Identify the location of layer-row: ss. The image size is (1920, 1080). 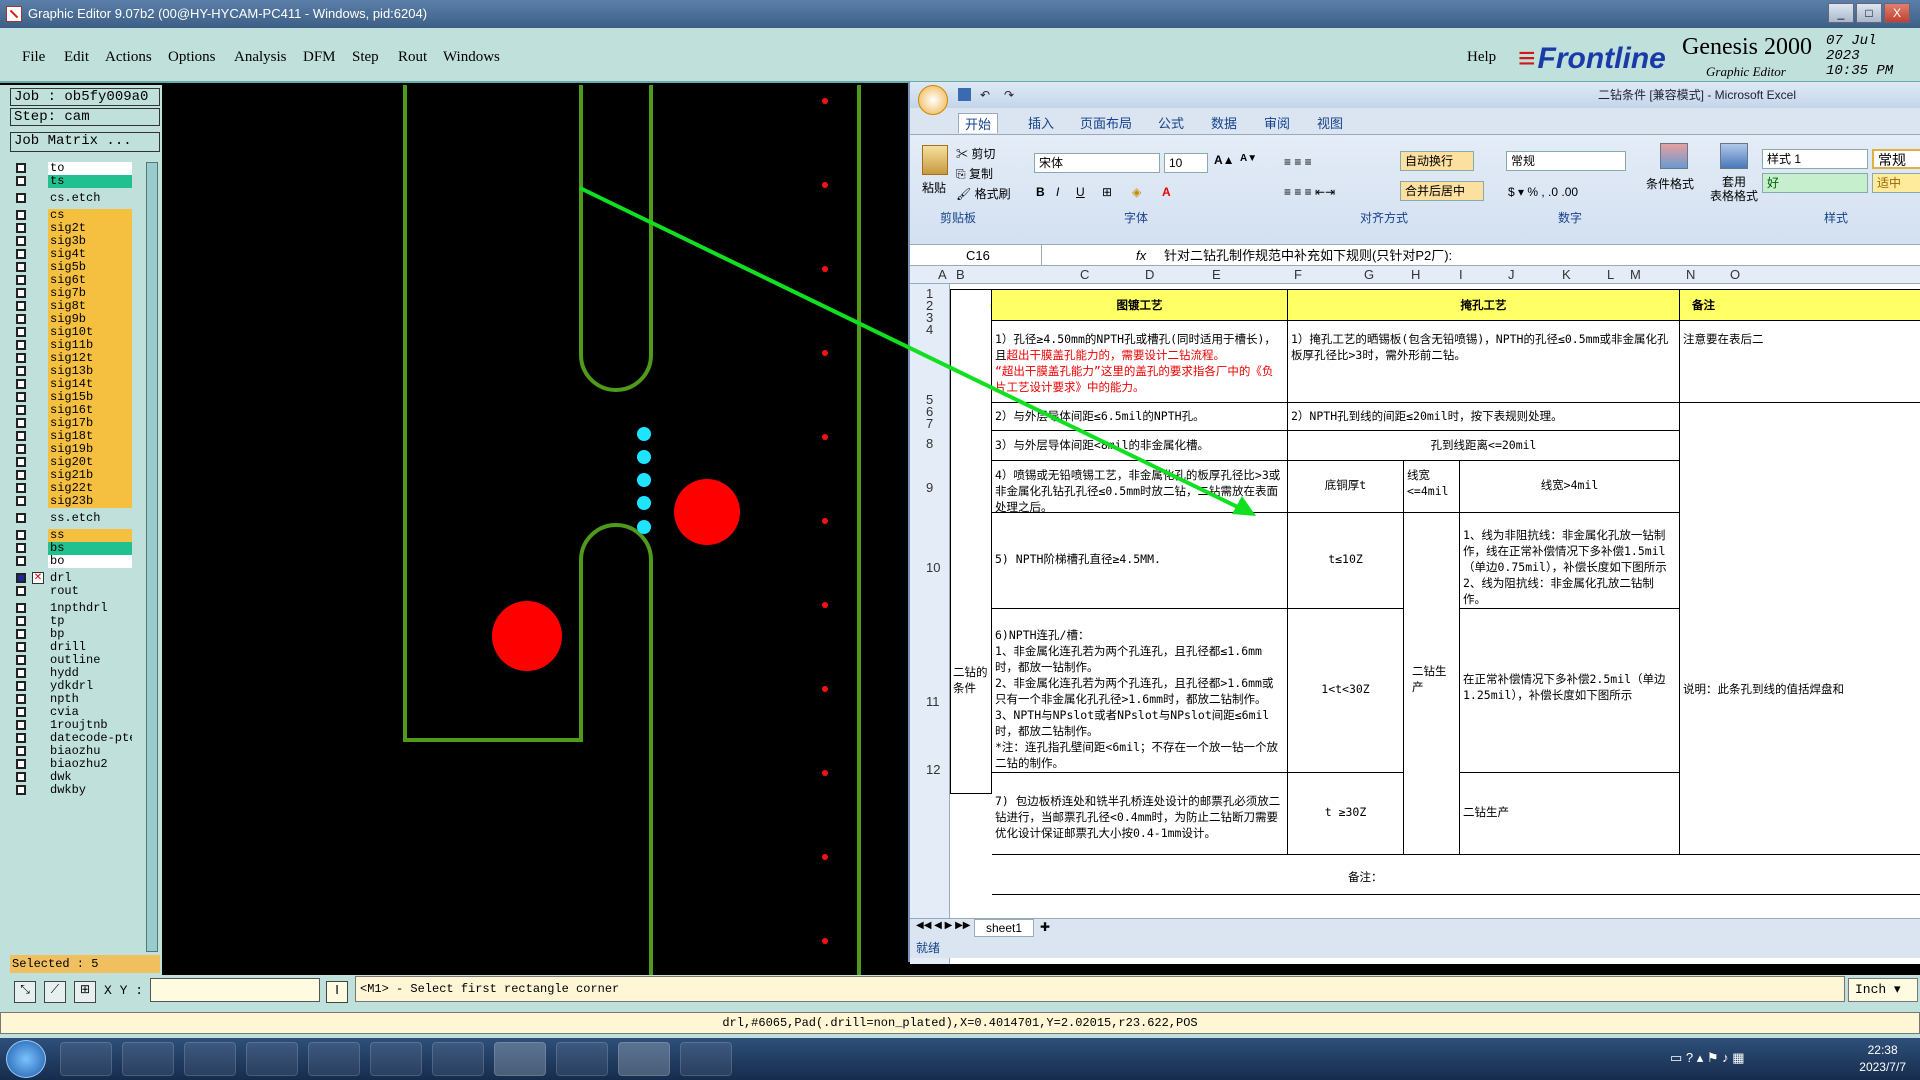
(72, 535).